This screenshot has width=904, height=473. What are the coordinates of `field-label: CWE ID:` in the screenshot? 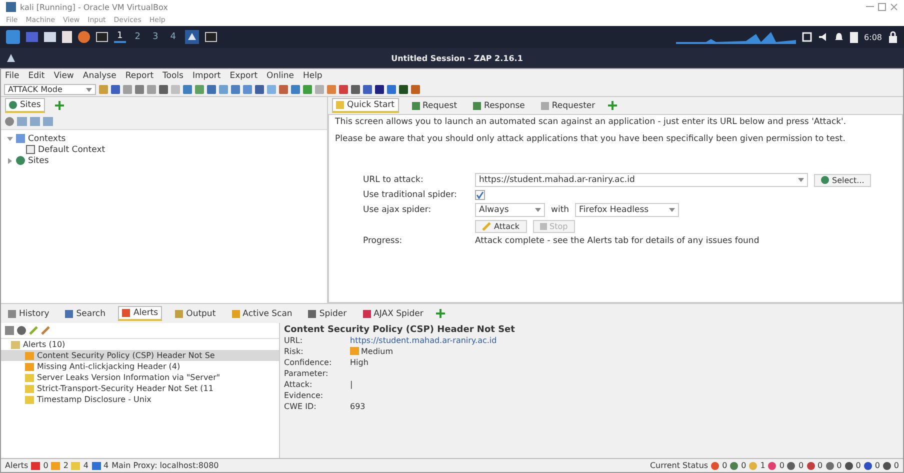 It's located at (301, 406).